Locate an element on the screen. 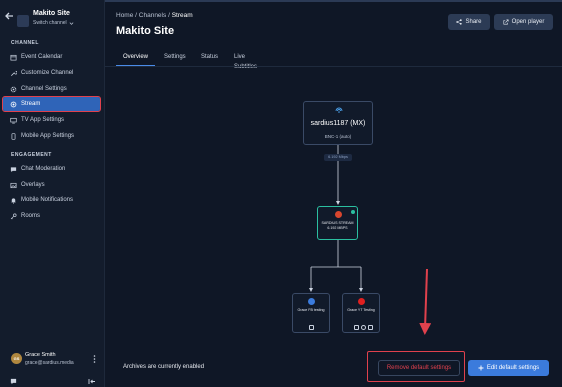  sidebar-item-customize-channel: Customize Channel is located at coordinates (51, 73).